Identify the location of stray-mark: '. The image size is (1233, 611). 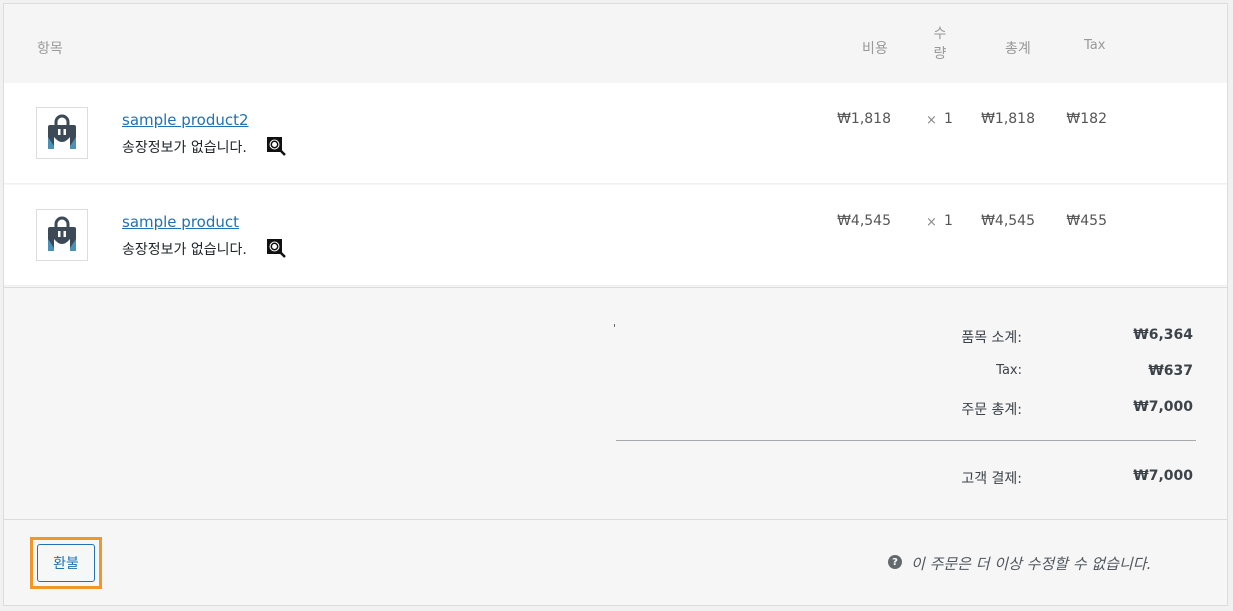
(615, 328).